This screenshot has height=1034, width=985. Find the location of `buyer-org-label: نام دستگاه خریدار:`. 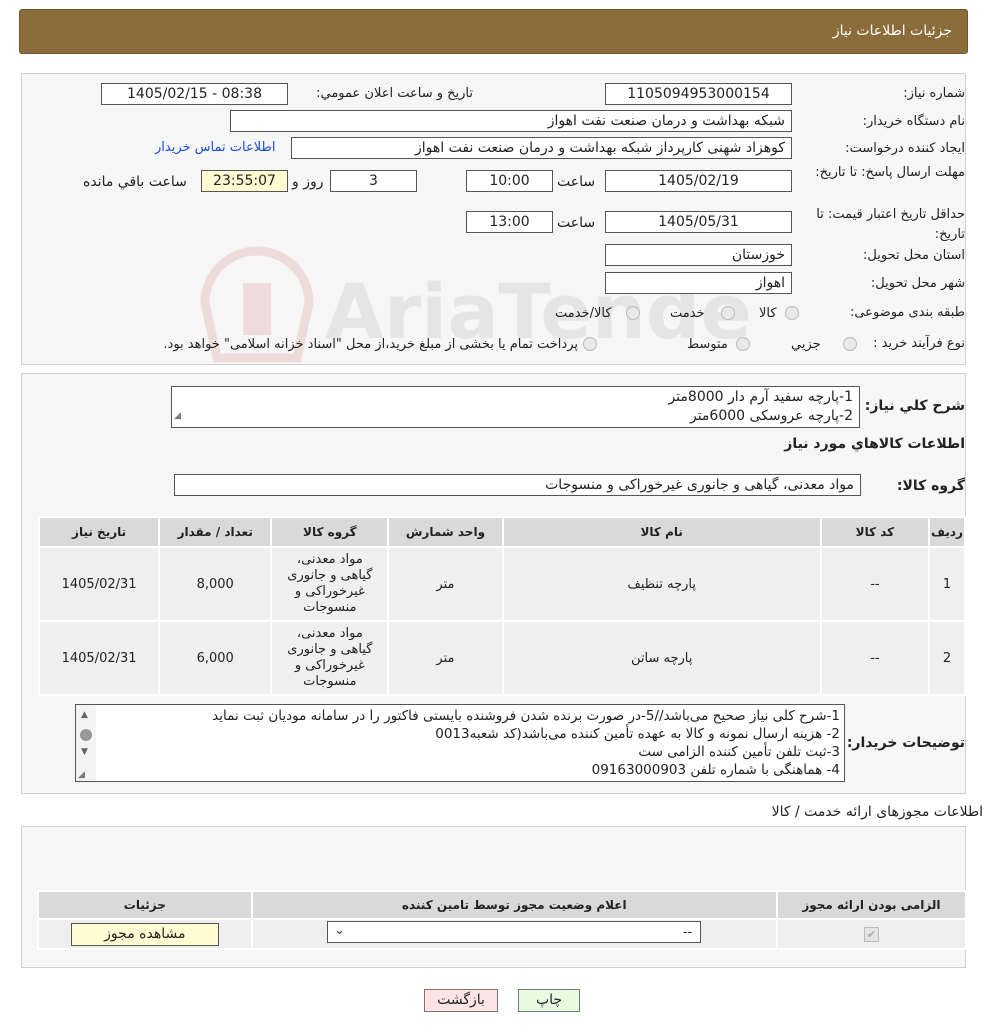

buyer-org-label: نام دستگاه خریدار: is located at coordinates (913, 121).